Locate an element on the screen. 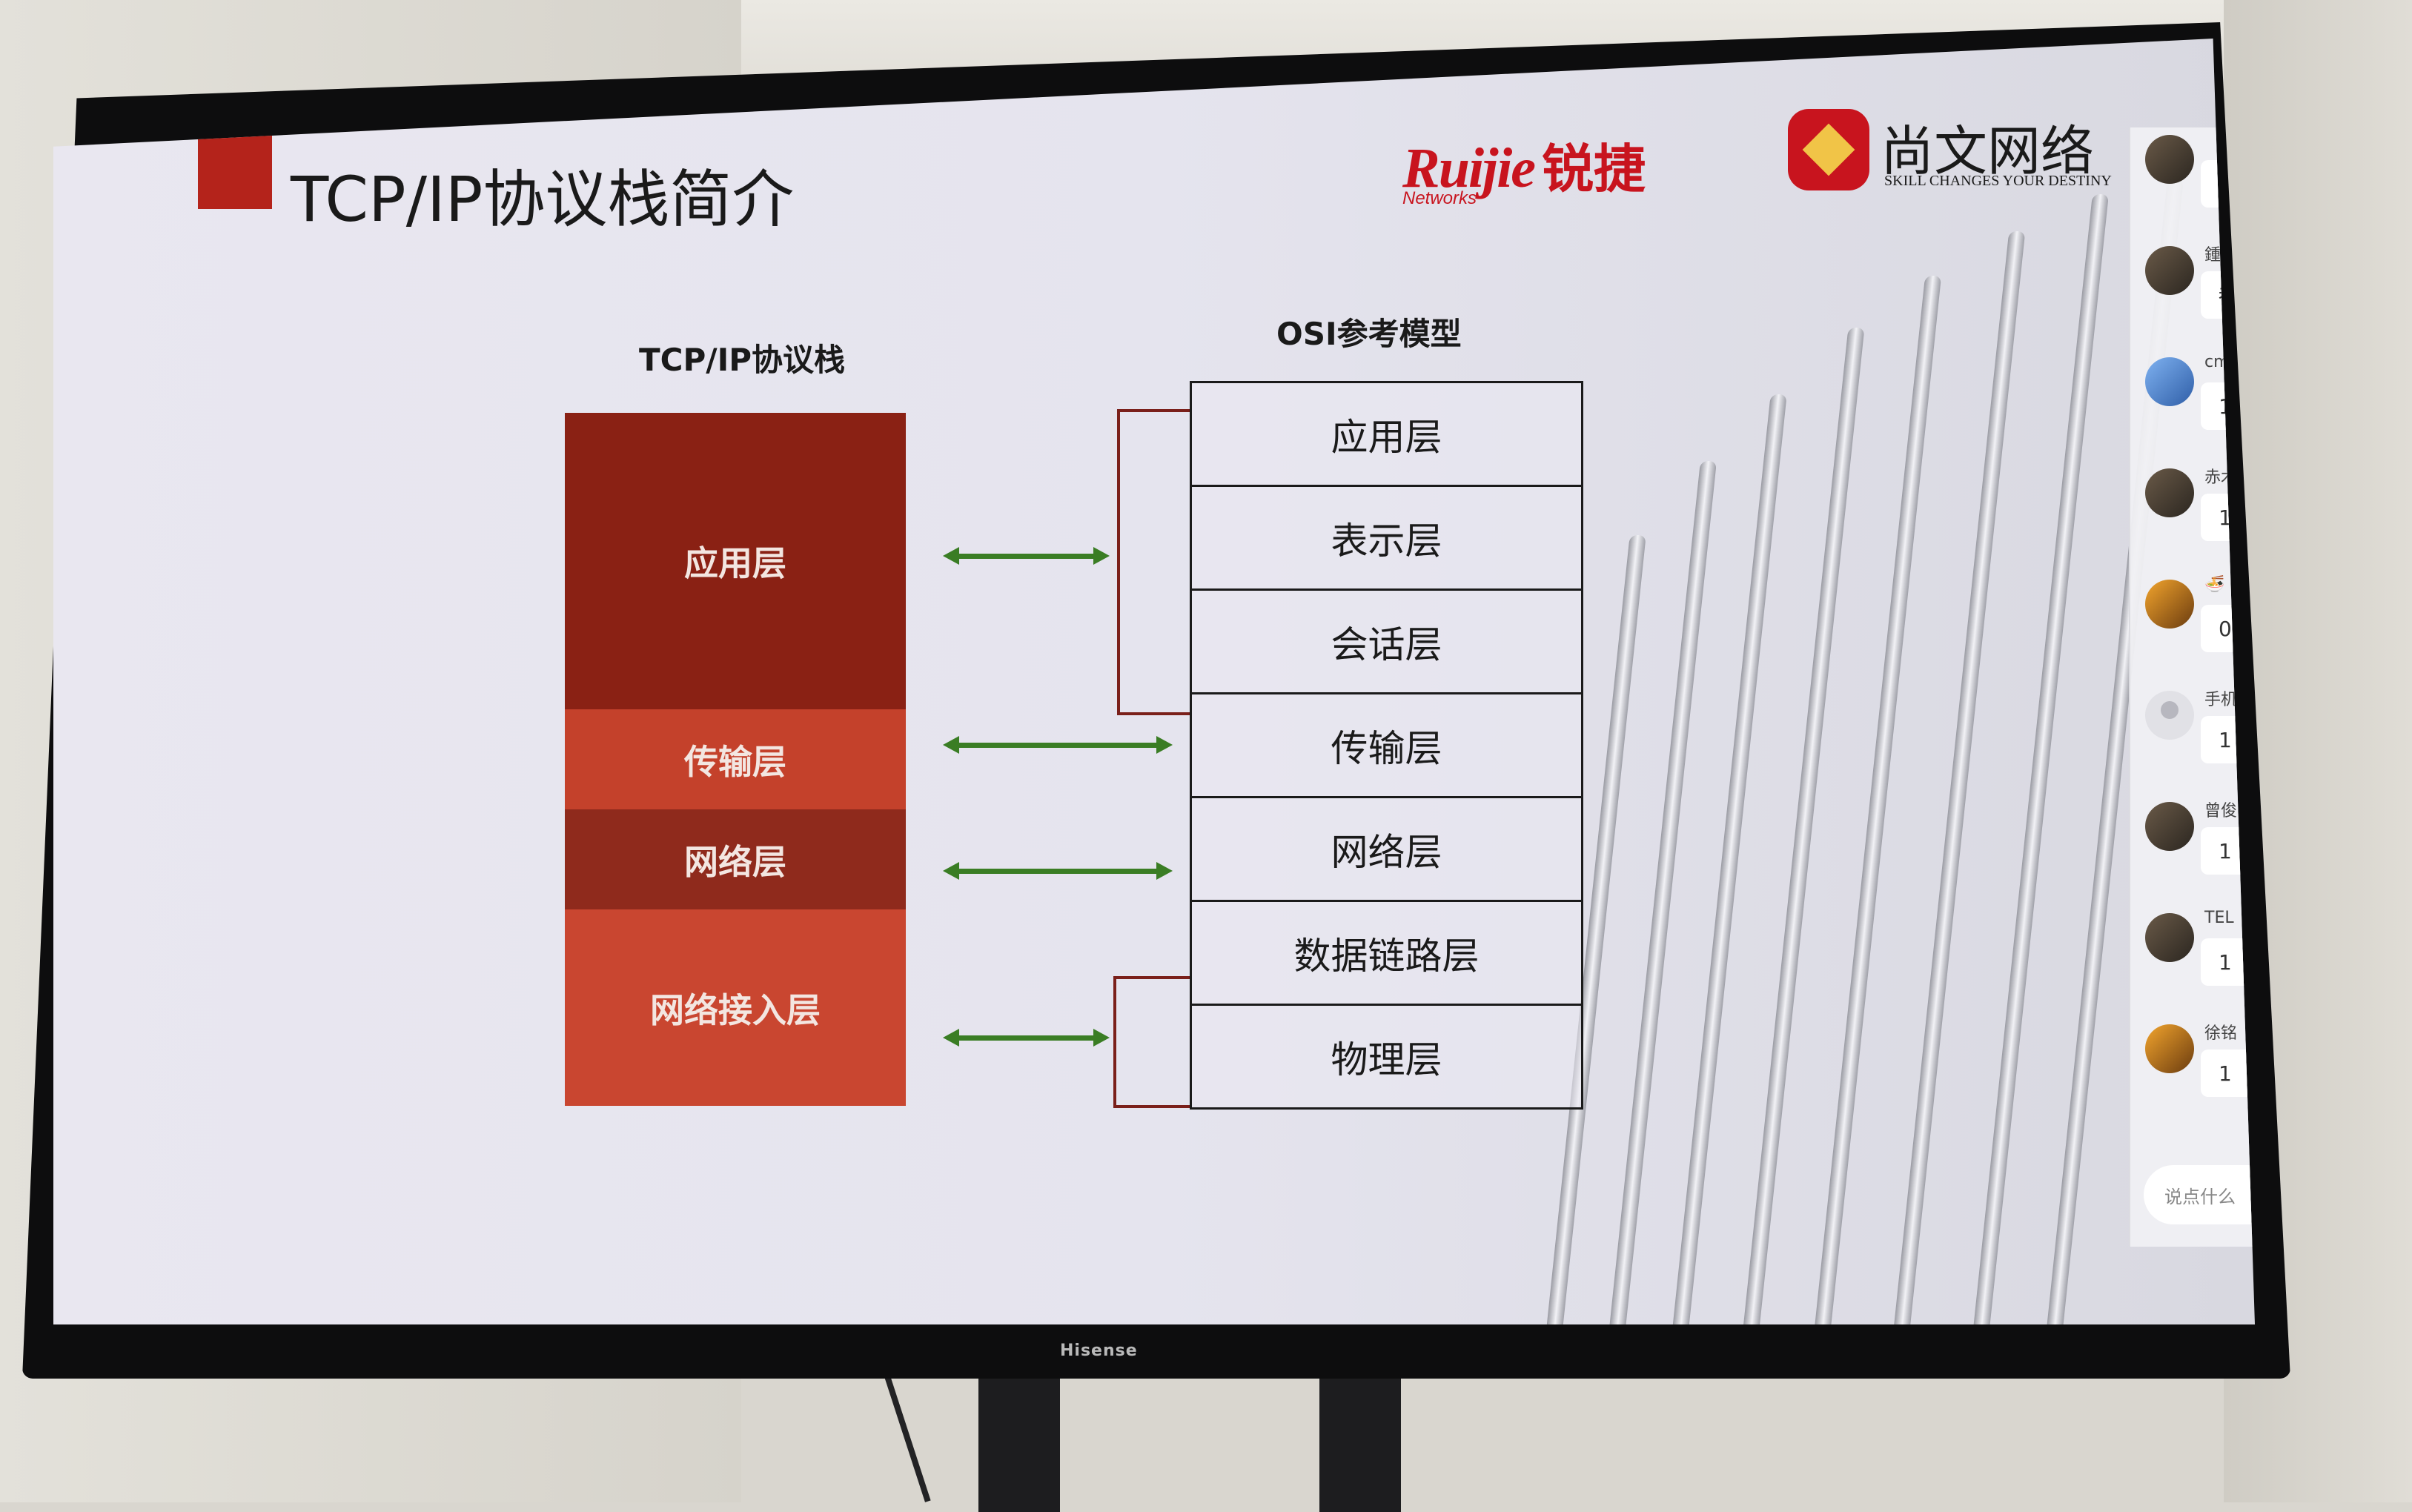 Image resolution: width=2412 pixels, height=1512 pixels. tcp-stack-diagram: 应用层 传输层 网络层 网络接入层 is located at coordinates (735, 760).